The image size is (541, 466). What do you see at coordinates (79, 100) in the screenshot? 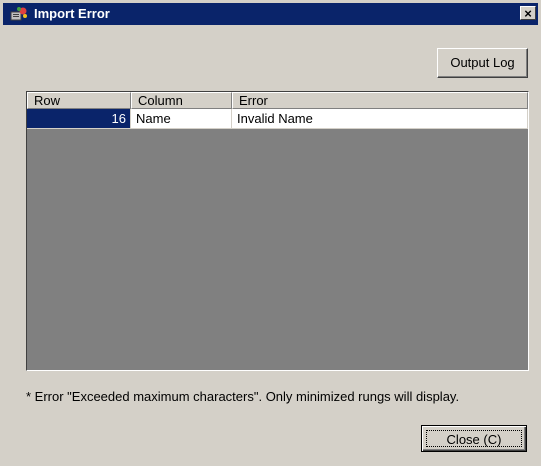
I see `column-header-row: Row` at bounding box center [79, 100].